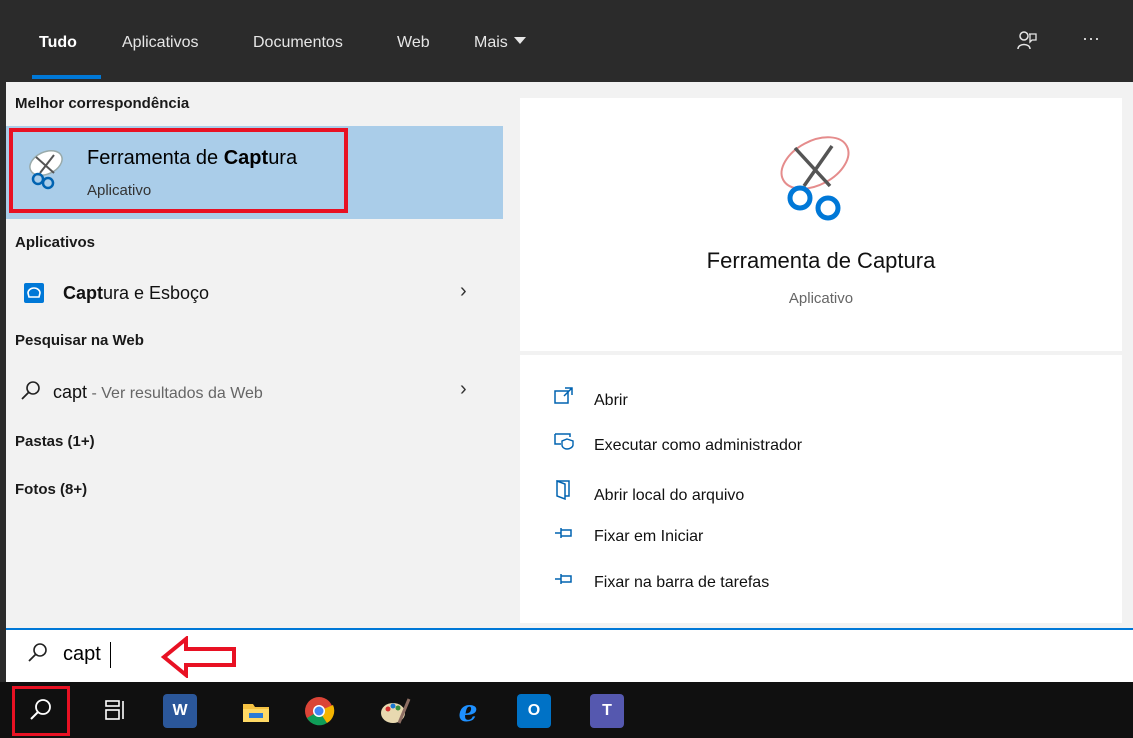 The width and height of the screenshot is (1133, 738). I want to click on tab-web: Web, so click(413, 44).